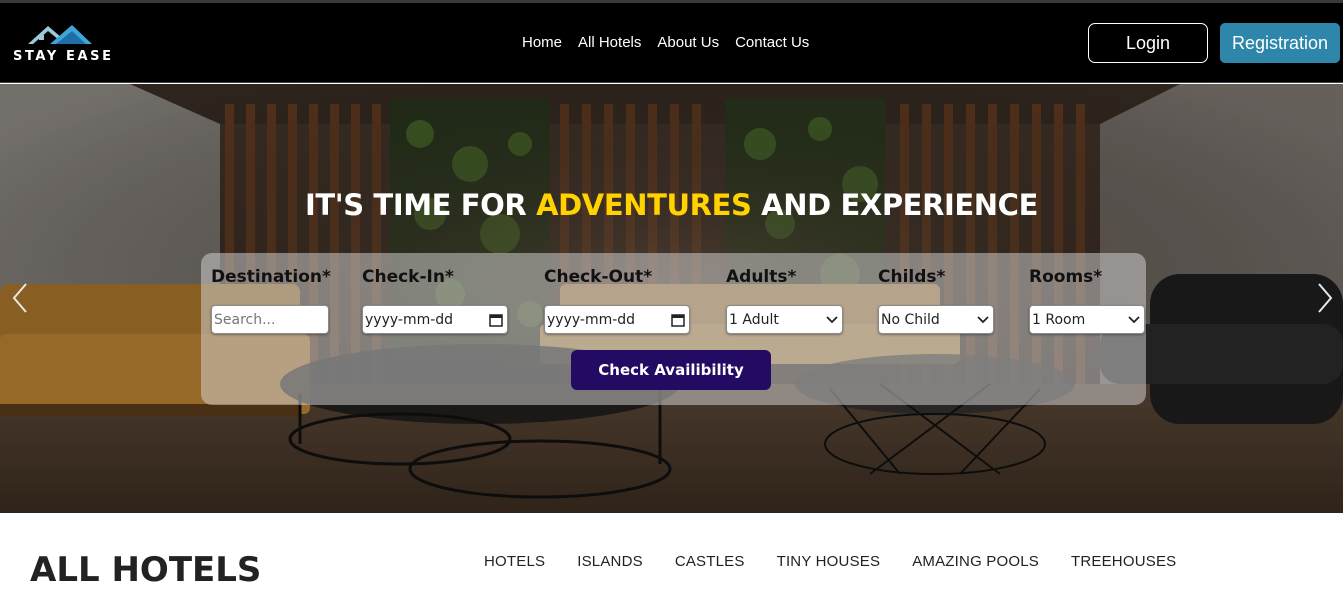 Image resolution: width=1343 pixels, height=606 pixels. What do you see at coordinates (60, 34) in the screenshot?
I see `house-roof-icon` at bounding box center [60, 34].